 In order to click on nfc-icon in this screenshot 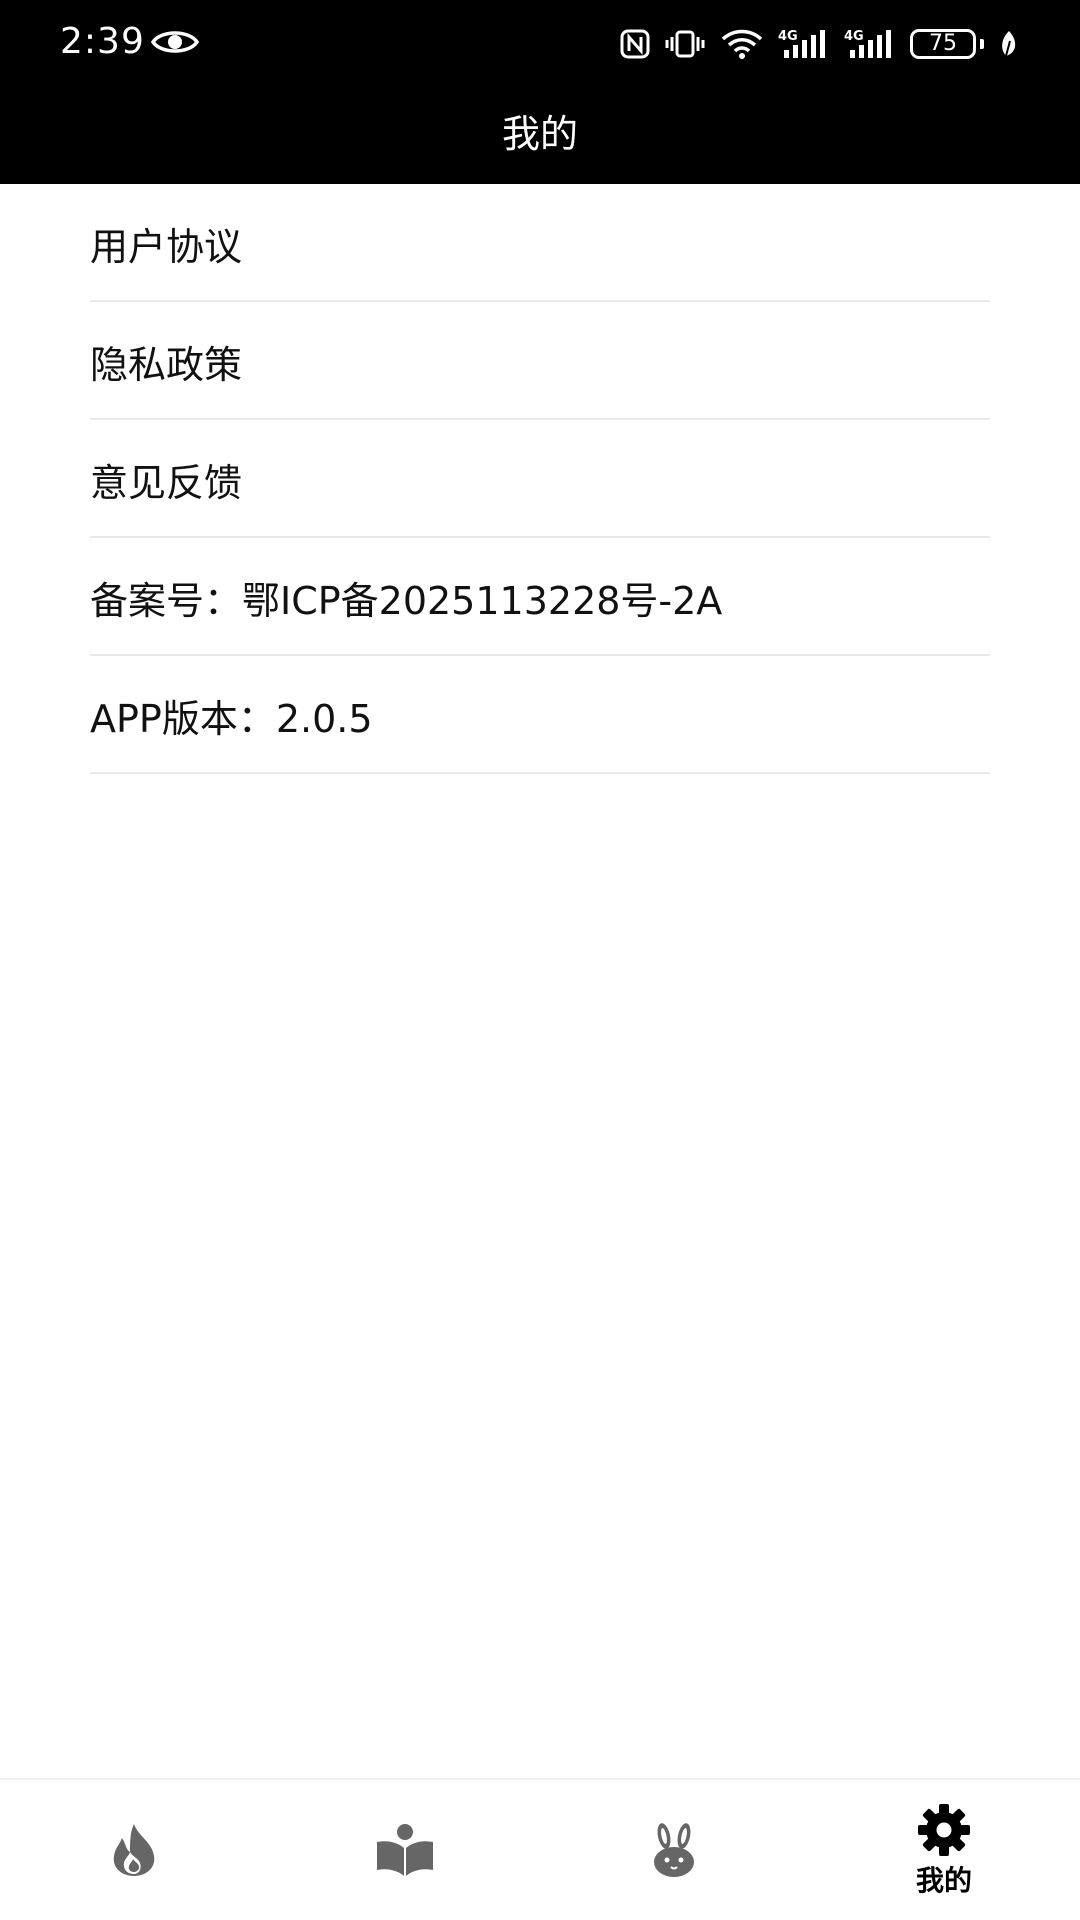, I will do `click(635, 44)`.